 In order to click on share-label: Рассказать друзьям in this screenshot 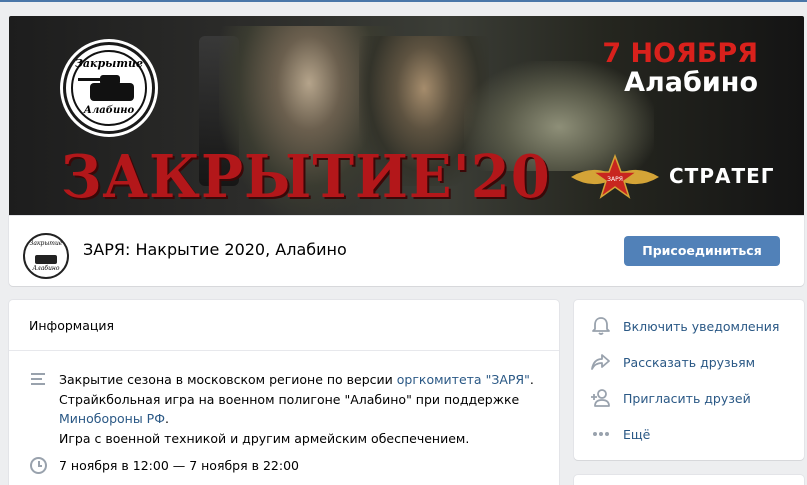, I will do `click(689, 362)`.